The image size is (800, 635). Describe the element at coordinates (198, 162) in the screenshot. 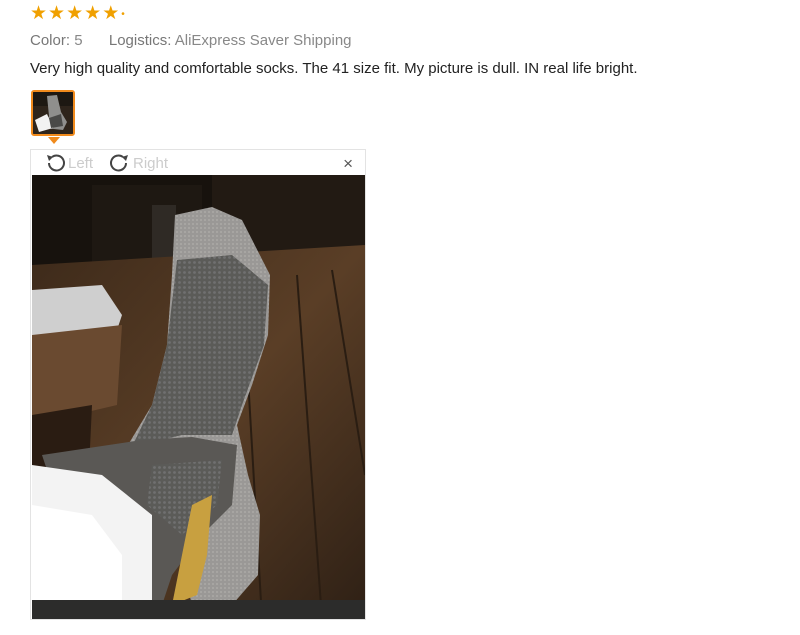

I see `viewer-toolbar: Left Right ×` at that location.